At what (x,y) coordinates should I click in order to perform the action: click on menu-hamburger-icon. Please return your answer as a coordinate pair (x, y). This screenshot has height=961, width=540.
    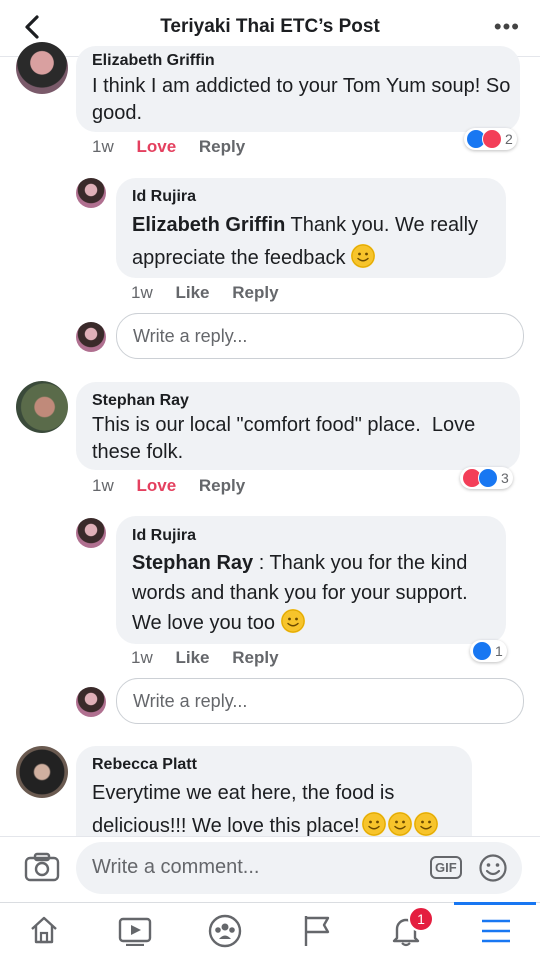
    Looking at the image, I should click on (496, 931).